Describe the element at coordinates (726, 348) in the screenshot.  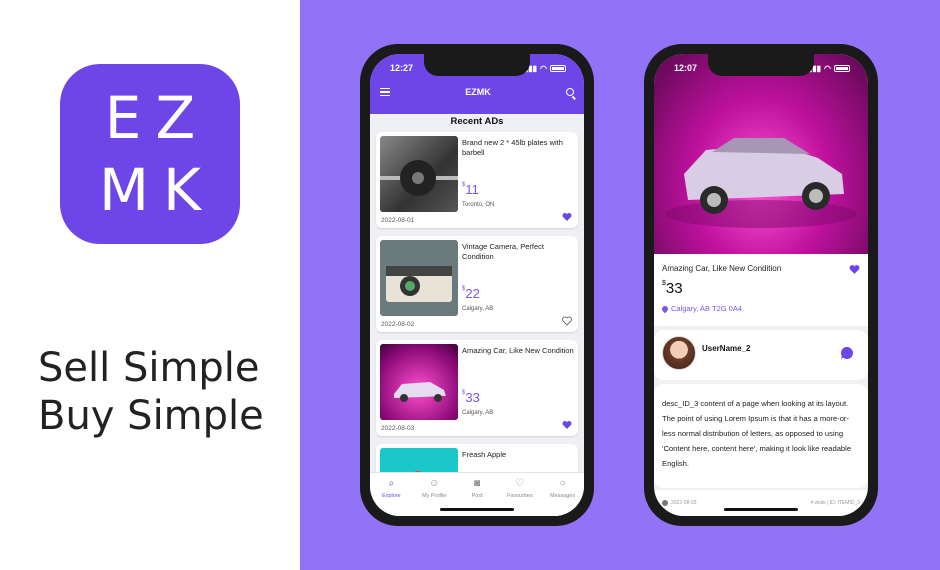
I see `seller-username: UserName_2` at that location.